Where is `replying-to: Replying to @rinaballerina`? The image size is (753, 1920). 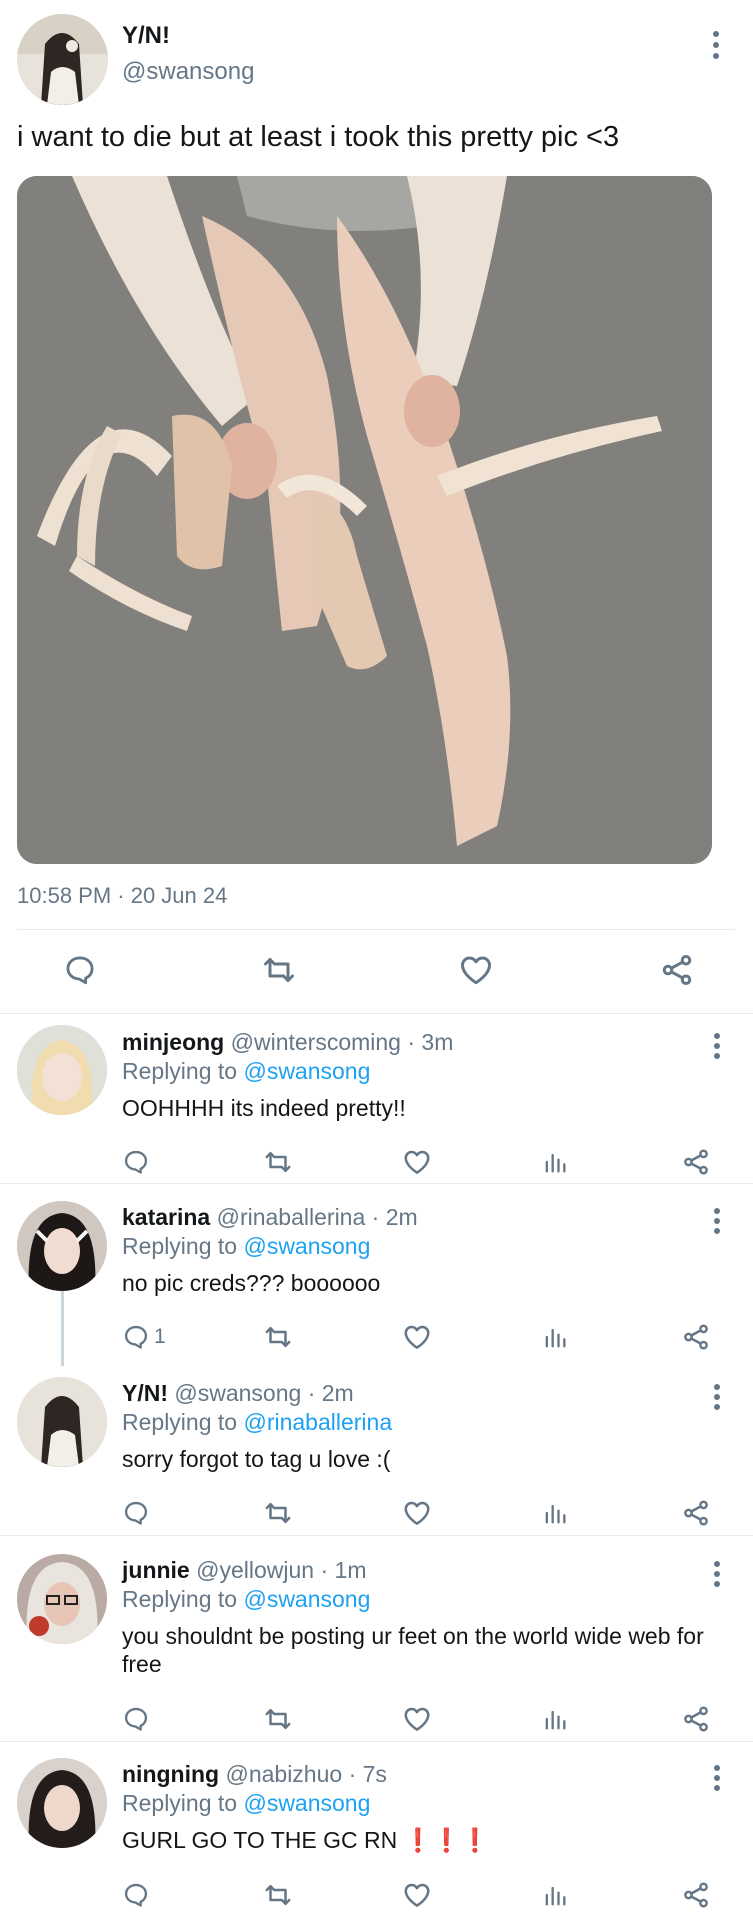 replying-to: Replying to @rinaballerina is located at coordinates (257, 1422).